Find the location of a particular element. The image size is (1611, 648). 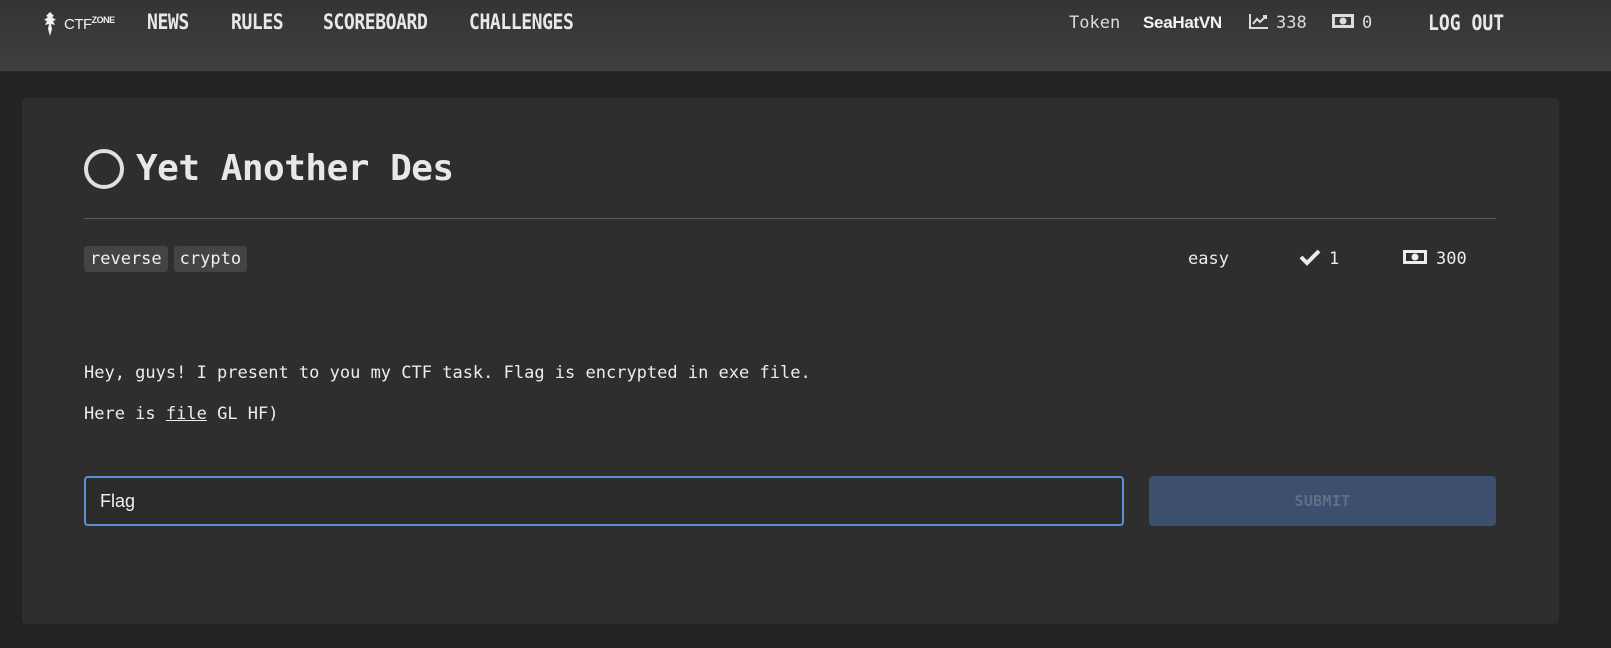

check-icon is located at coordinates (1310, 259).